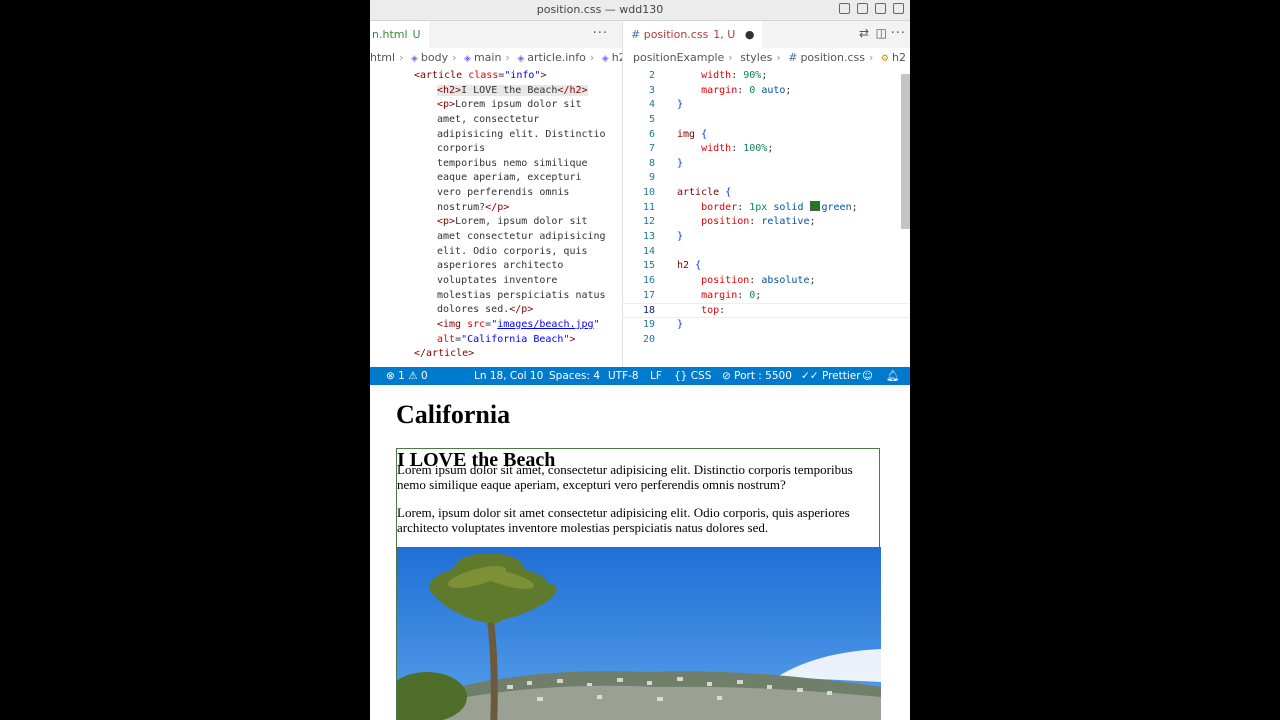  Describe the element at coordinates (551, 57) in the screenshot. I see `breadcrumb-item: ◈ article.info` at that location.